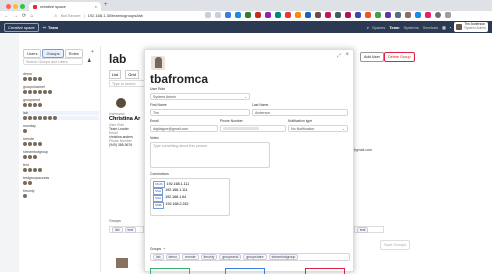 The width and height of the screenshot is (492, 274). I want to click on share-icon, so click(208, 15).